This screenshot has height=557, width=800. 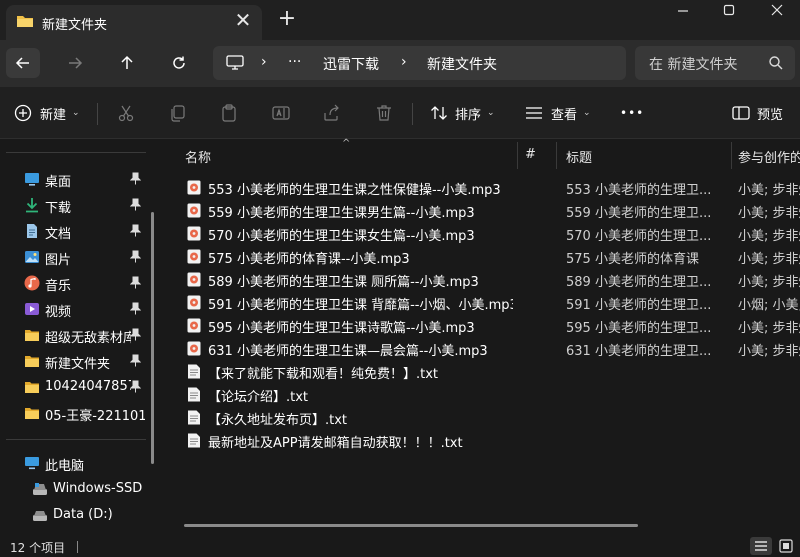 I want to click on text-file-icon, so click(x=194, y=394).